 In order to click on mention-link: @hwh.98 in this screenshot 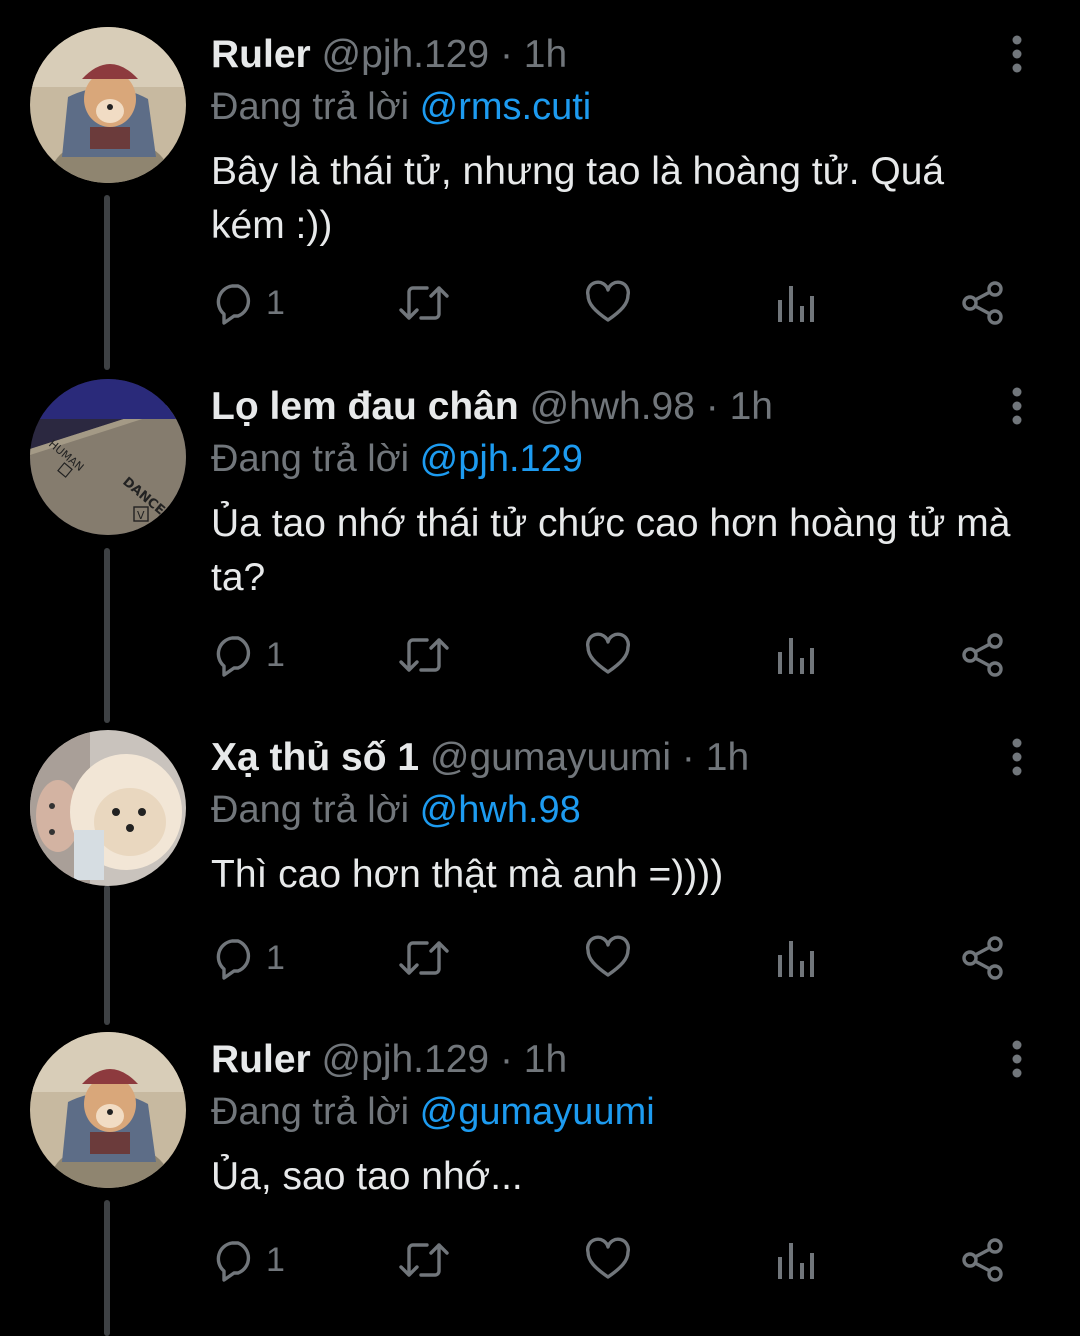, I will do `click(500, 810)`.